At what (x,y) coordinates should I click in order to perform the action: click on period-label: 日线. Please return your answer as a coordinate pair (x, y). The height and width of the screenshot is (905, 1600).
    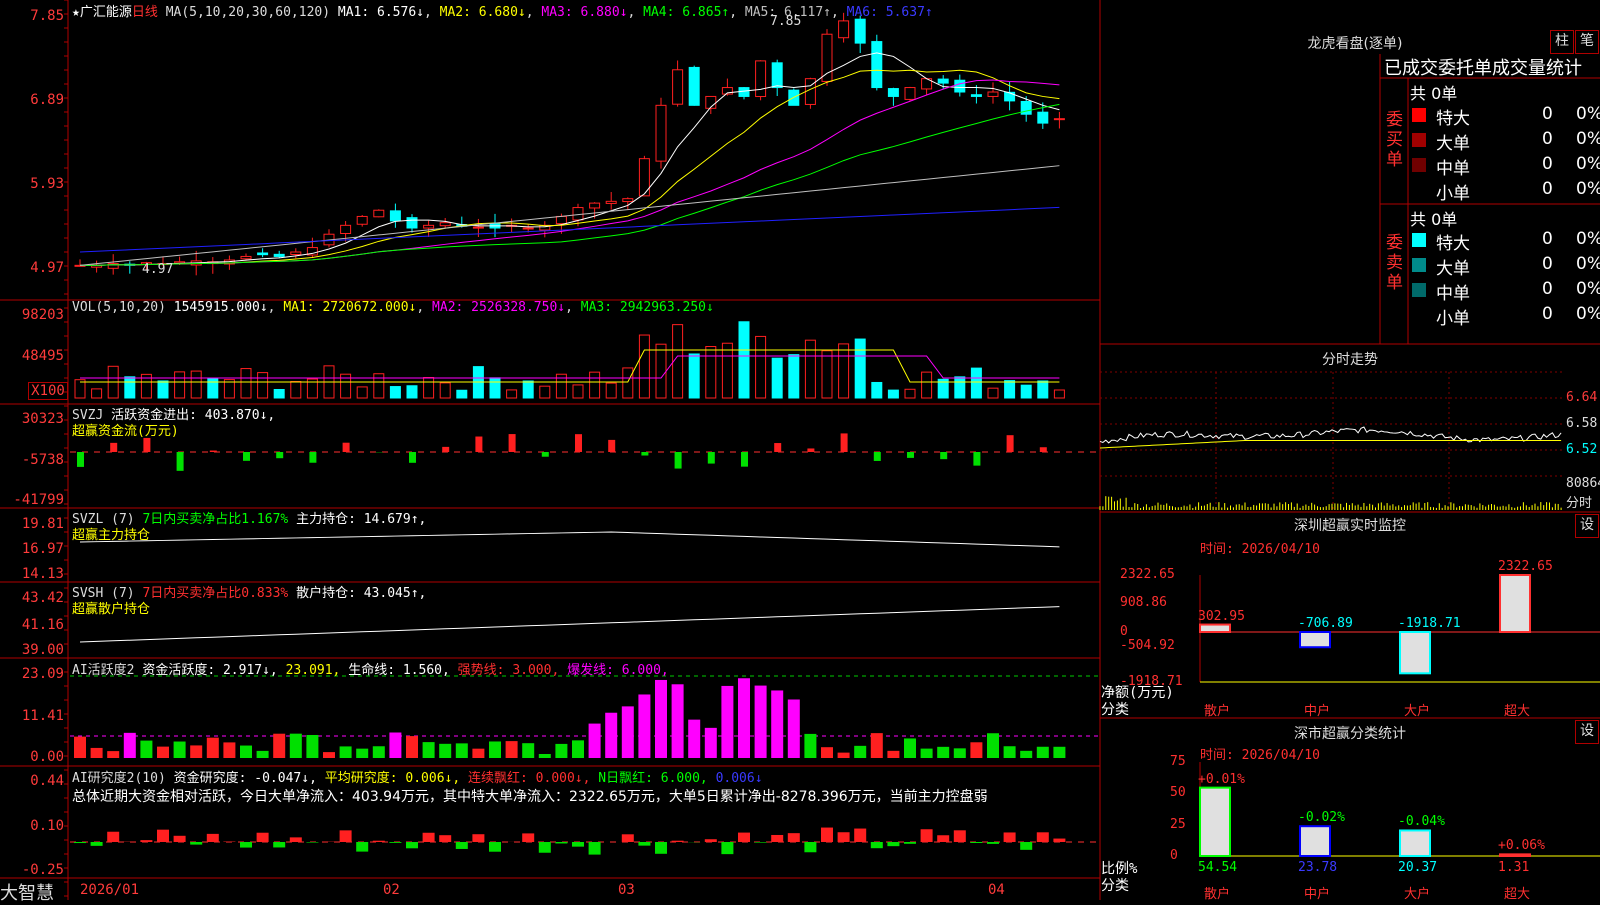
    Looking at the image, I should click on (145, 12).